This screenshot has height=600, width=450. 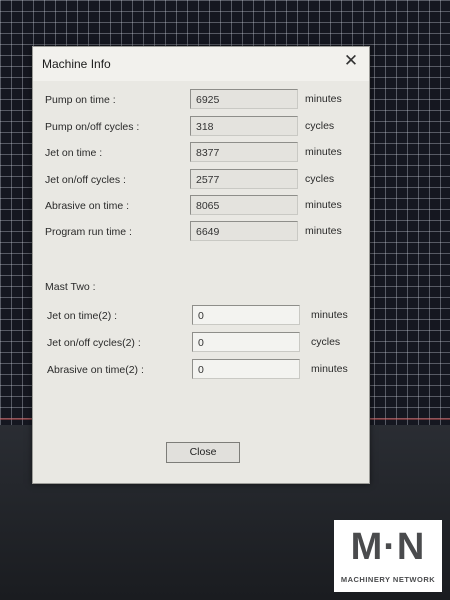 I want to click on abrasive-on-time-field: 8065, so click(x=244, y=205).